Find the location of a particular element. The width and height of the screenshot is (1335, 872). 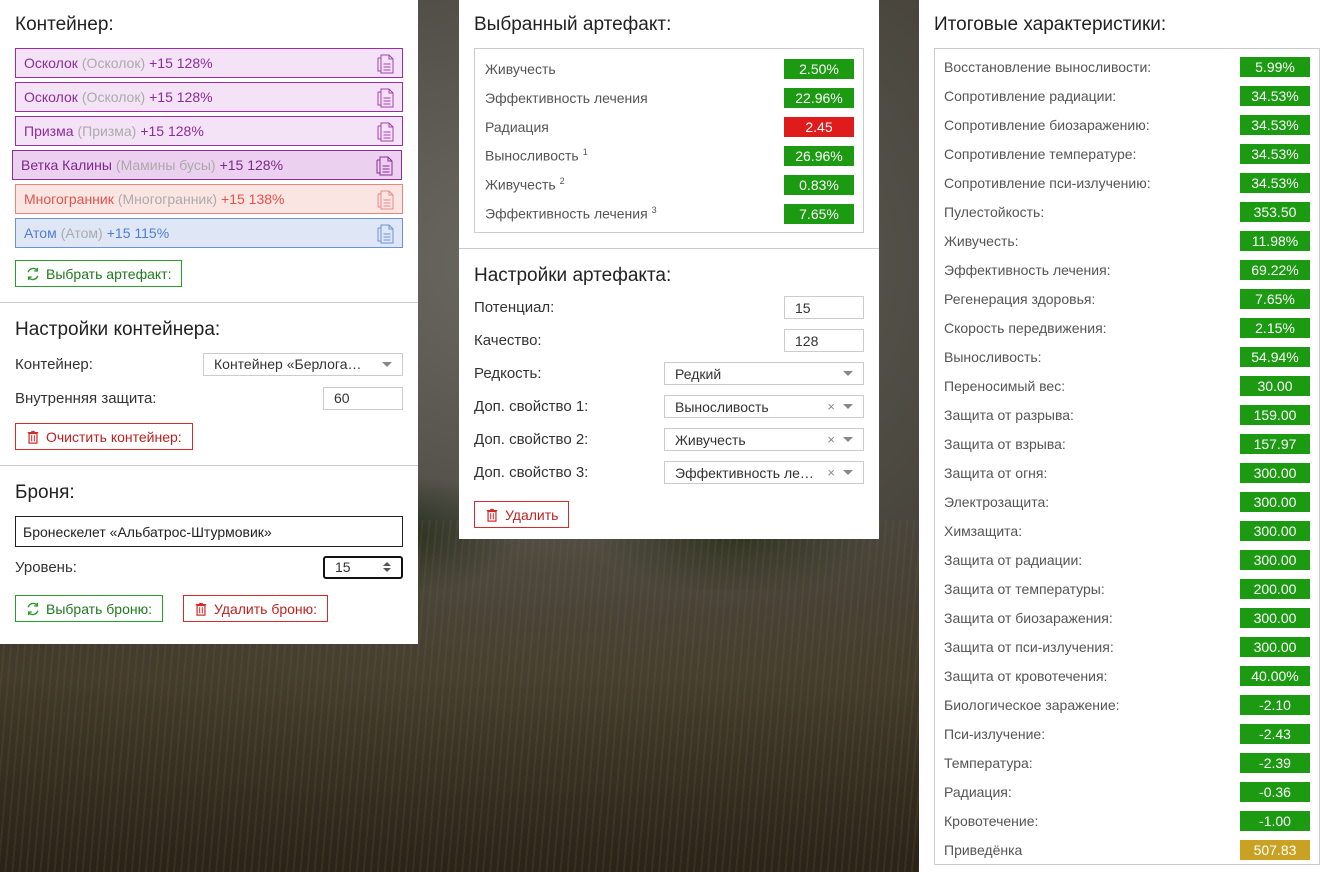

chevron-down-icon is located at coordinates (848, 373).